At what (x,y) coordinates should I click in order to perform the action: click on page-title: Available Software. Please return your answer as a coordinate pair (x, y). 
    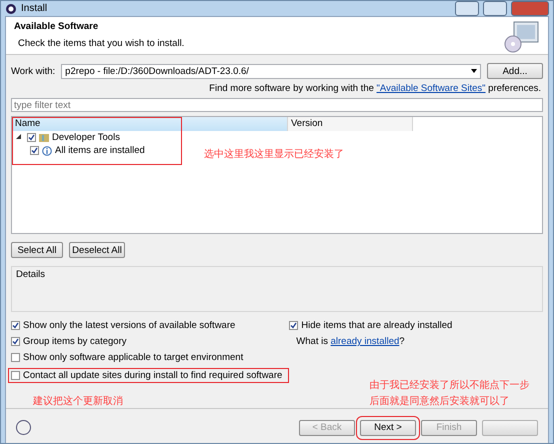
    Looking at the image, I should click on (57, 26).